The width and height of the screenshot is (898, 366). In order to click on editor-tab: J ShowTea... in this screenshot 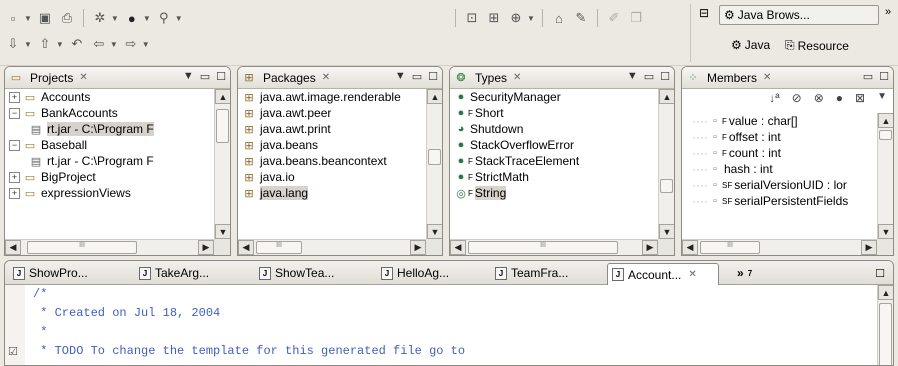, I will do `click(296, 273)`.